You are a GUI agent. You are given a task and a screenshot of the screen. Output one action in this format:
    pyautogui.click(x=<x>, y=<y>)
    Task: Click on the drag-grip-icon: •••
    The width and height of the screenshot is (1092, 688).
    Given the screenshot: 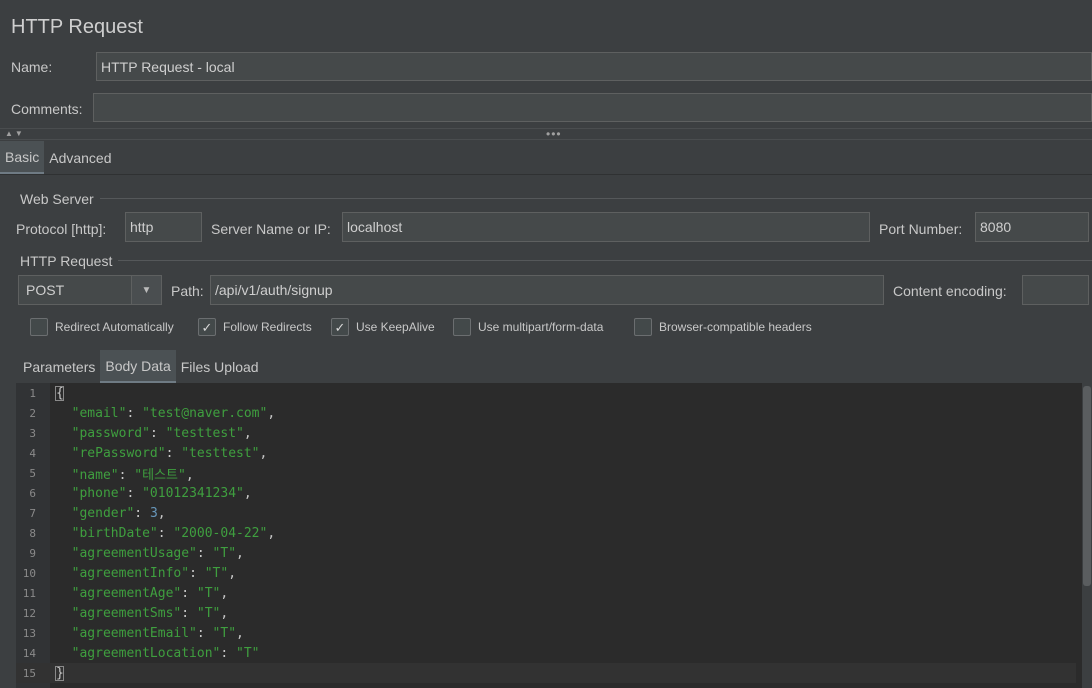 What is the action you would take?
    pyautogui.click(x=554, y=134)
    